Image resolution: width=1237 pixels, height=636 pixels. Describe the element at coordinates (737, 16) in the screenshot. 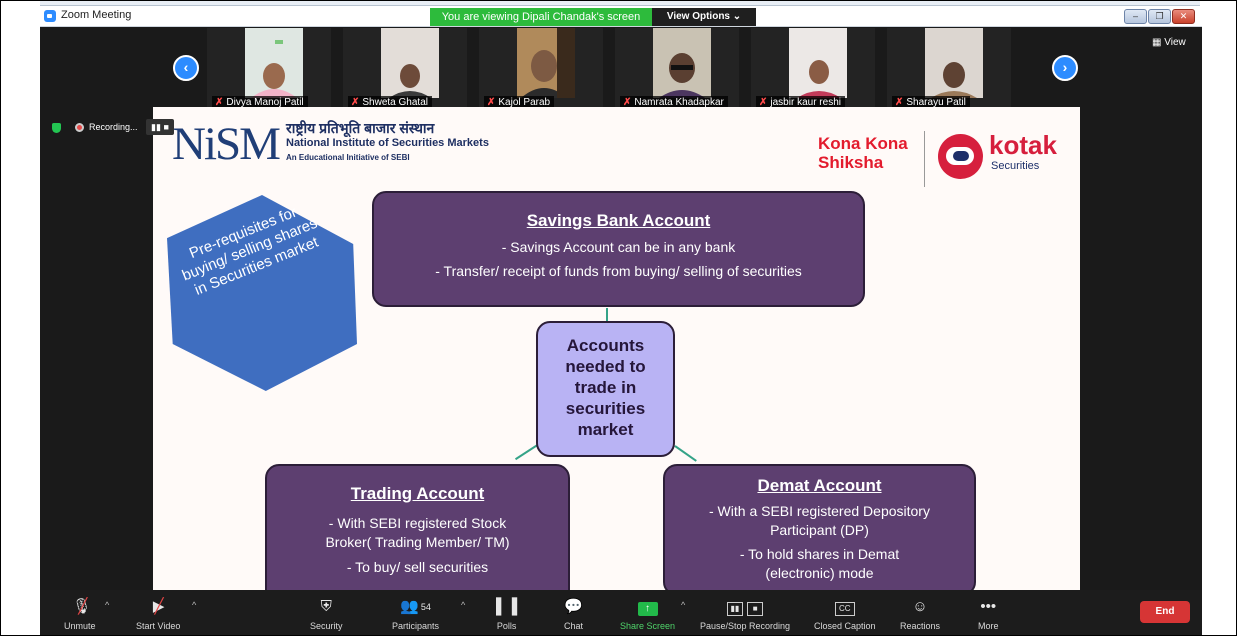

I see `chevron-down-icon: ⌄` at that location.